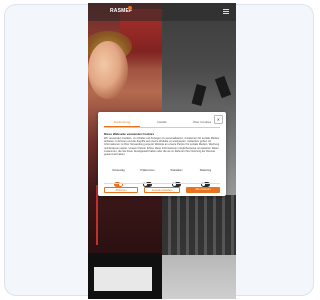 The width and height of the screenshot is (320, 300). Describe the element at coordinates (226, 11) in the screenshot. I see `hamburger-icon` at that location.